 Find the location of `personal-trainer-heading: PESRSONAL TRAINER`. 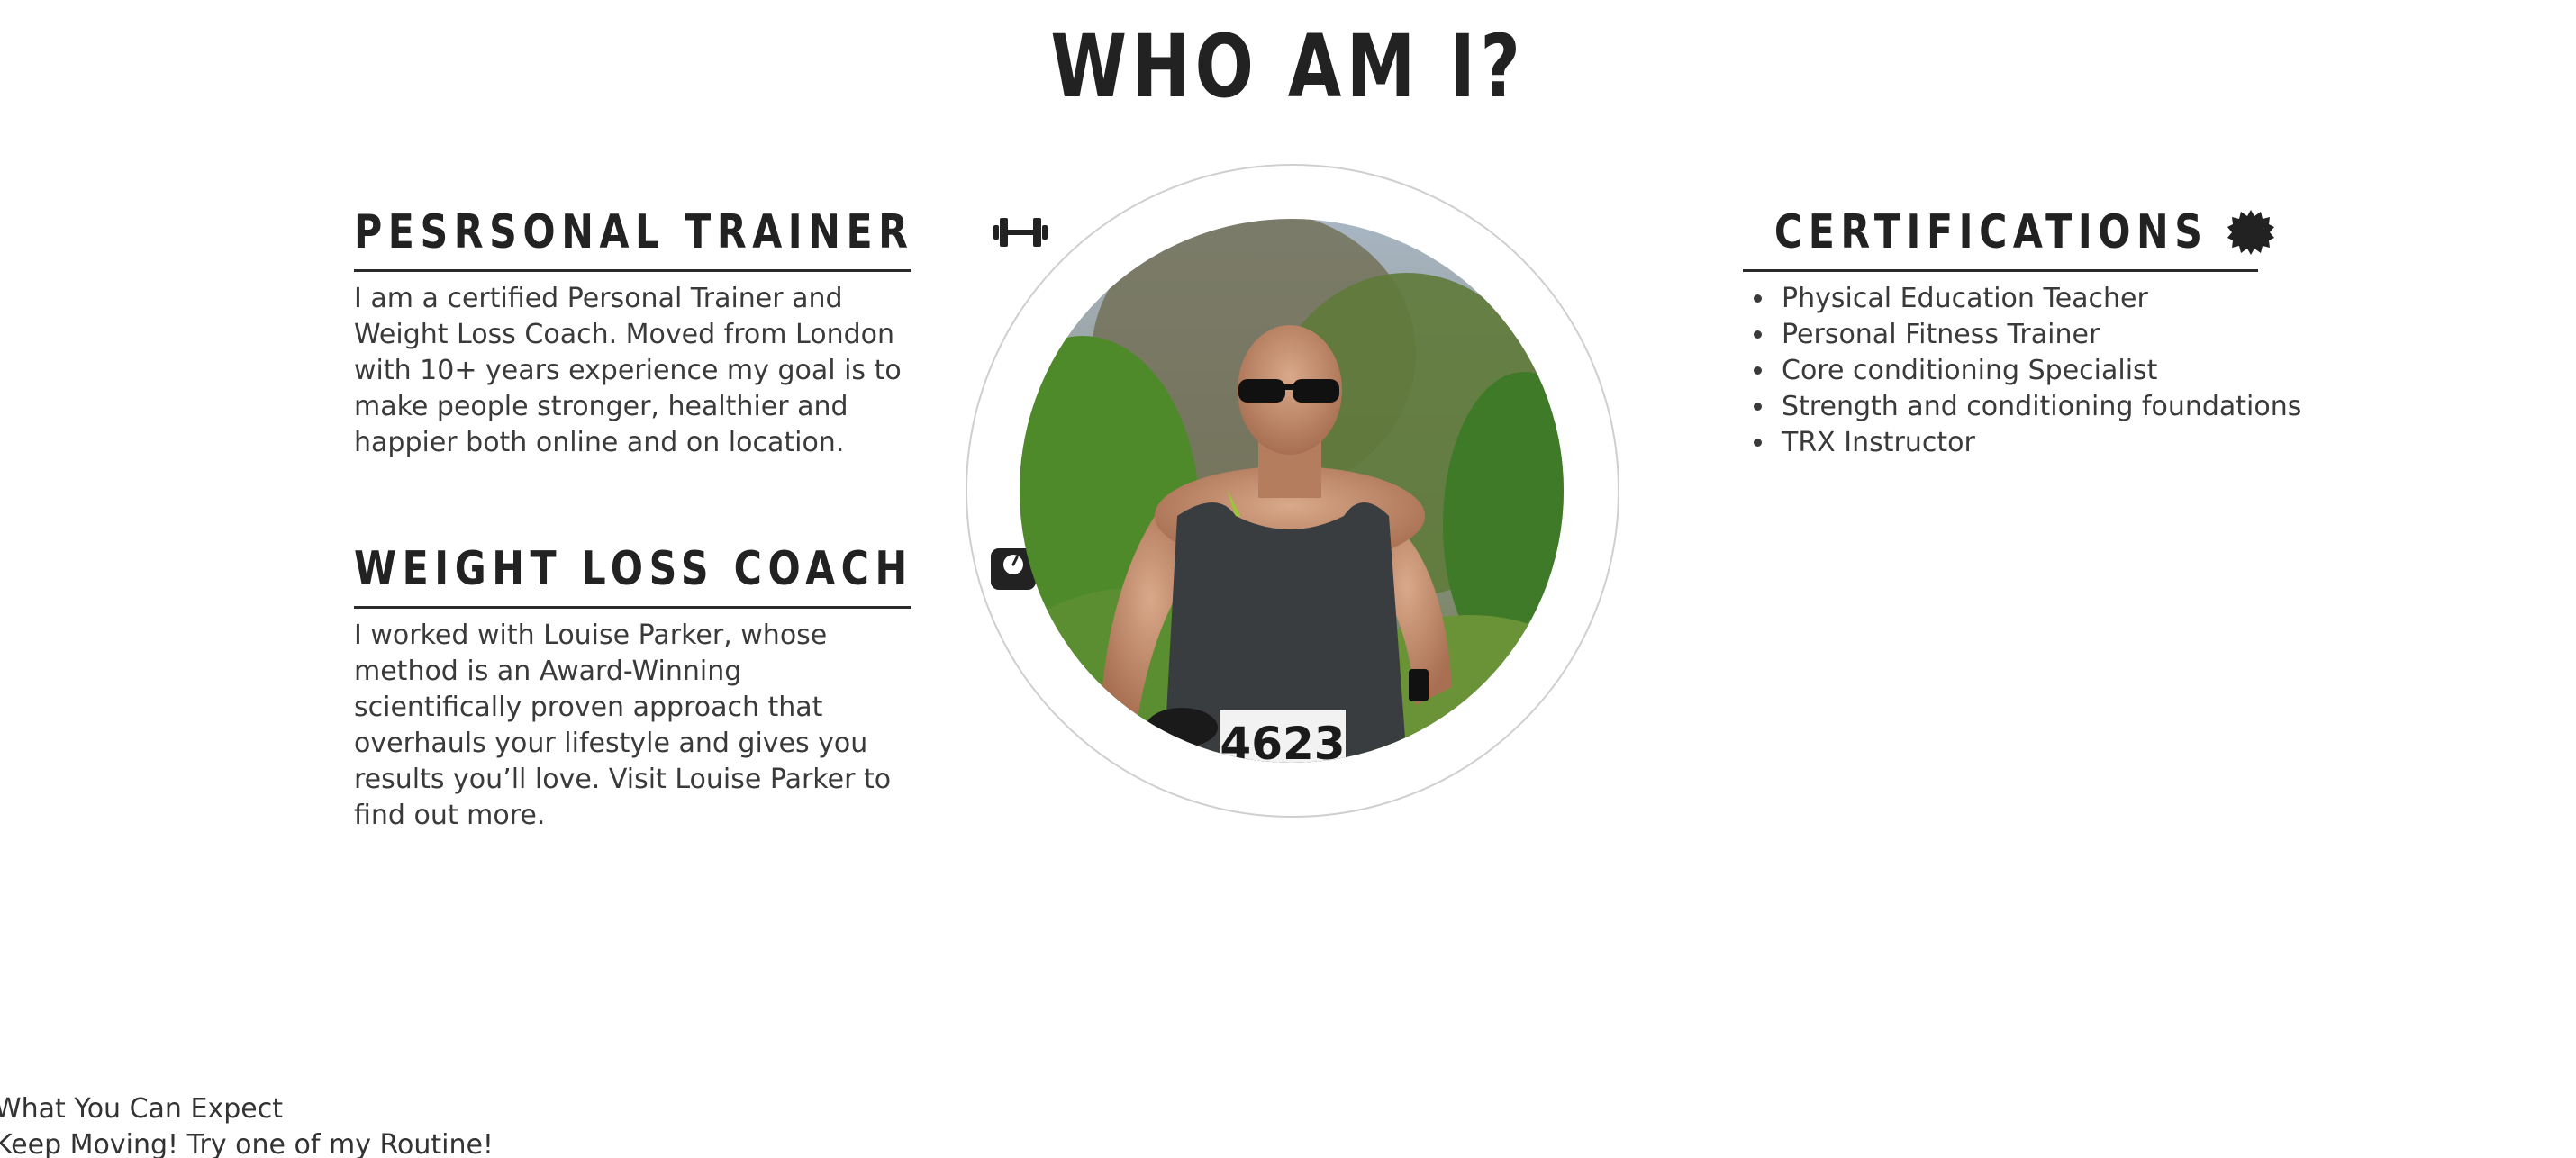

personal-trainer-heading: PESRSONAL TRAINER is located at coordinates (701, 236).